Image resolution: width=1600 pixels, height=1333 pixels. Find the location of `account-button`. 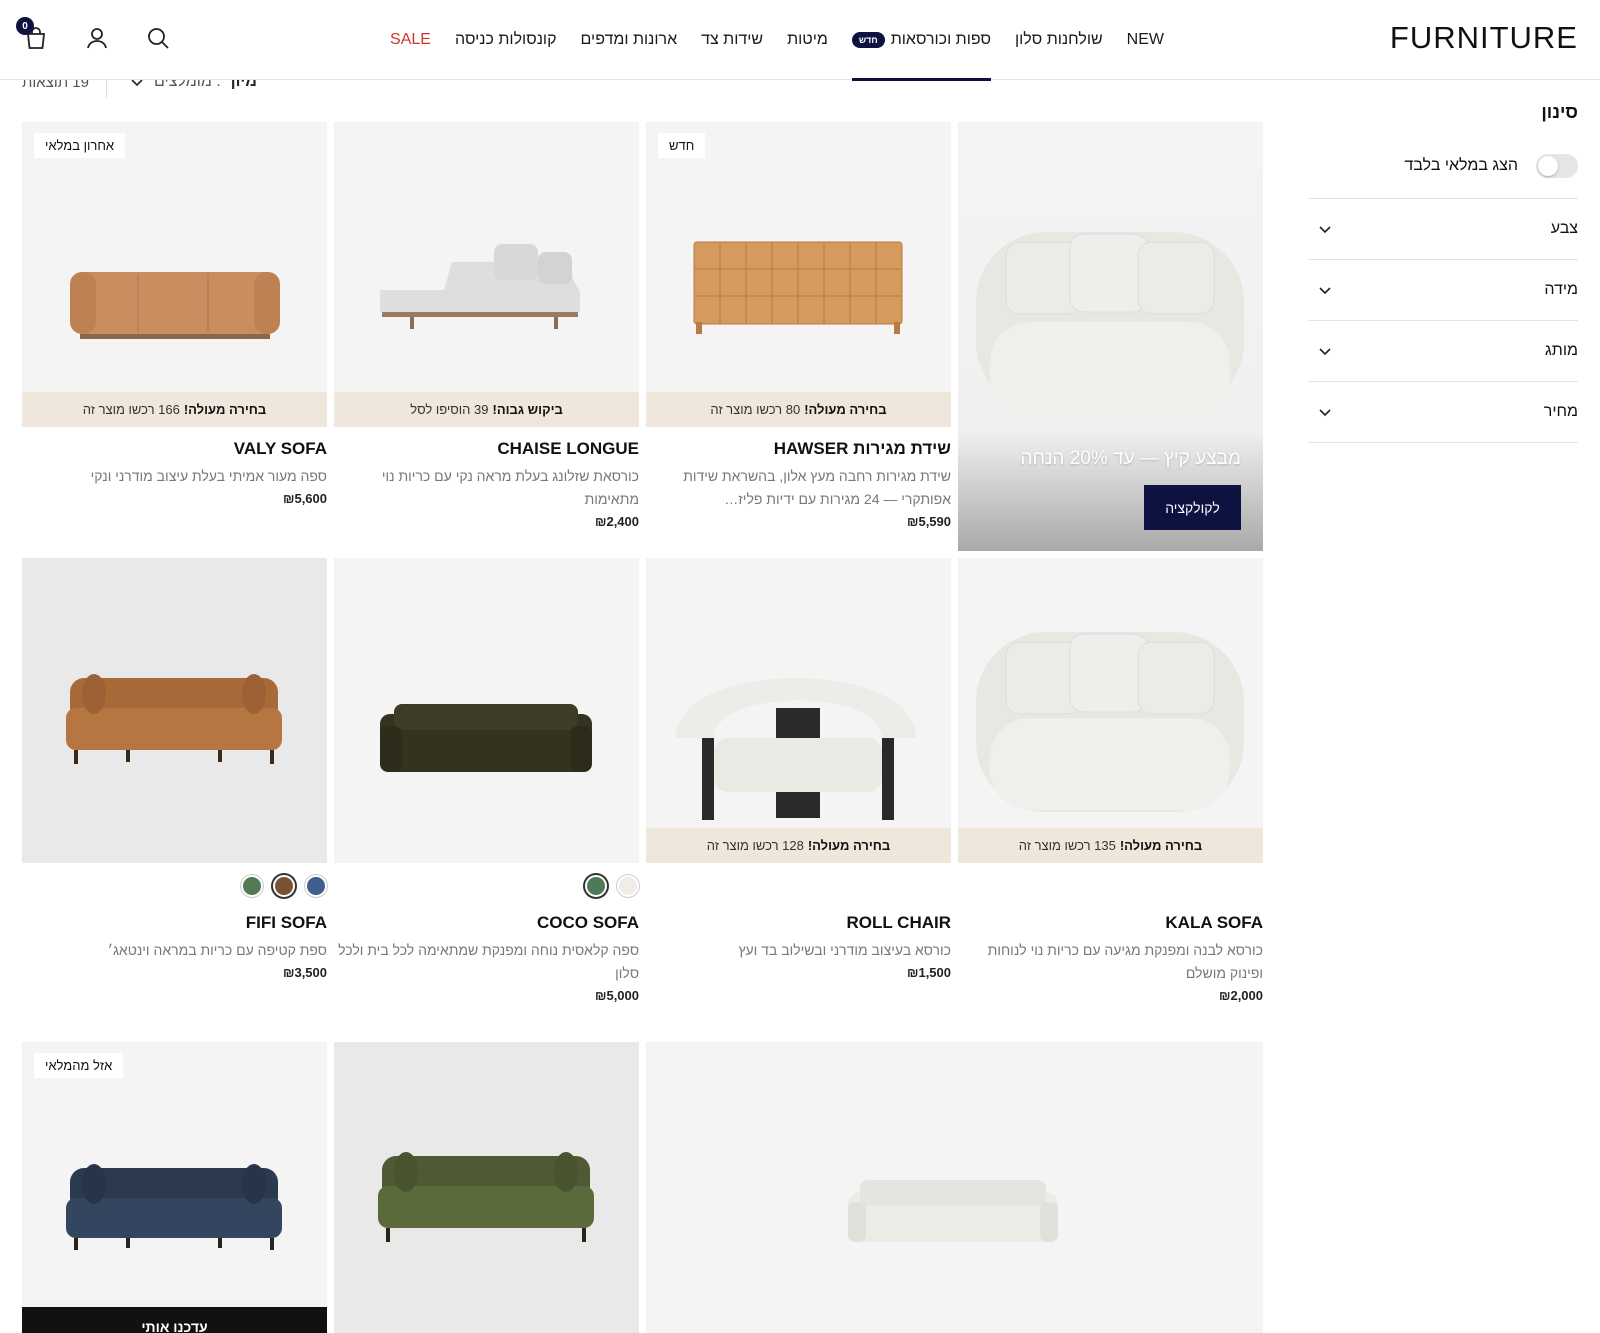

account-button is located at coordinates (97, 38).